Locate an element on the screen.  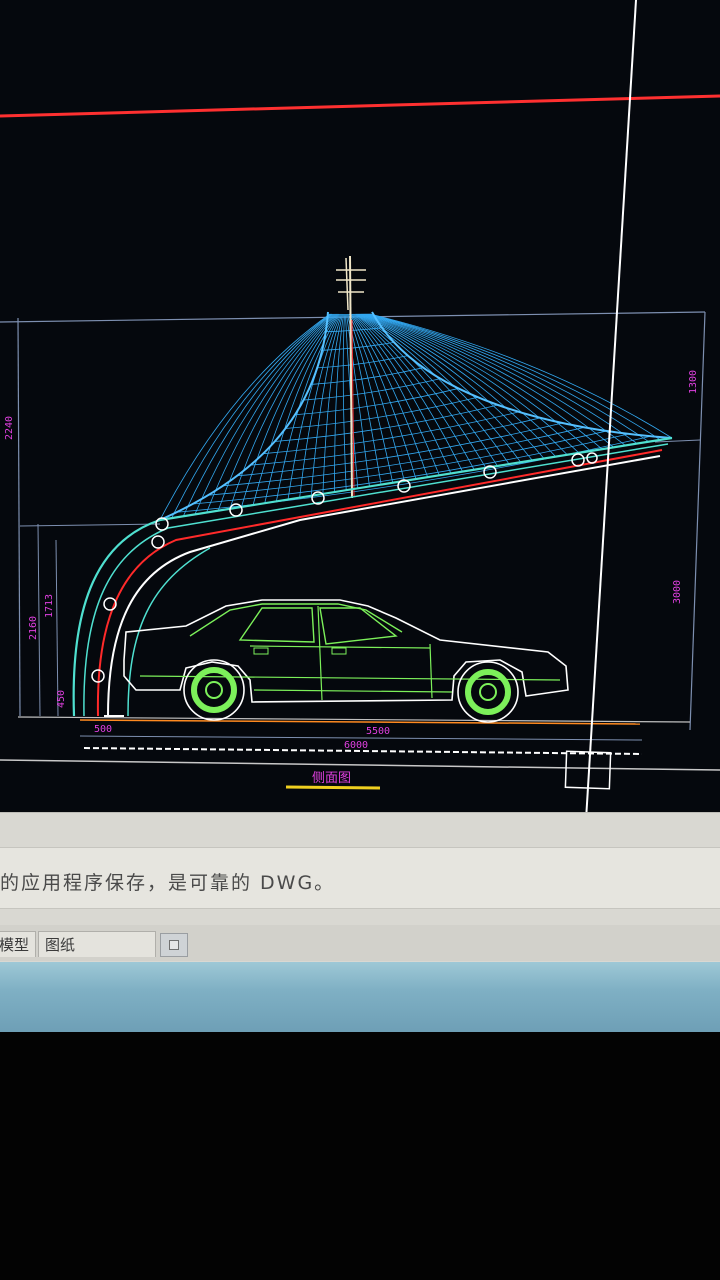
dim-left-total: 2240 is located at coordinates (9, 428).